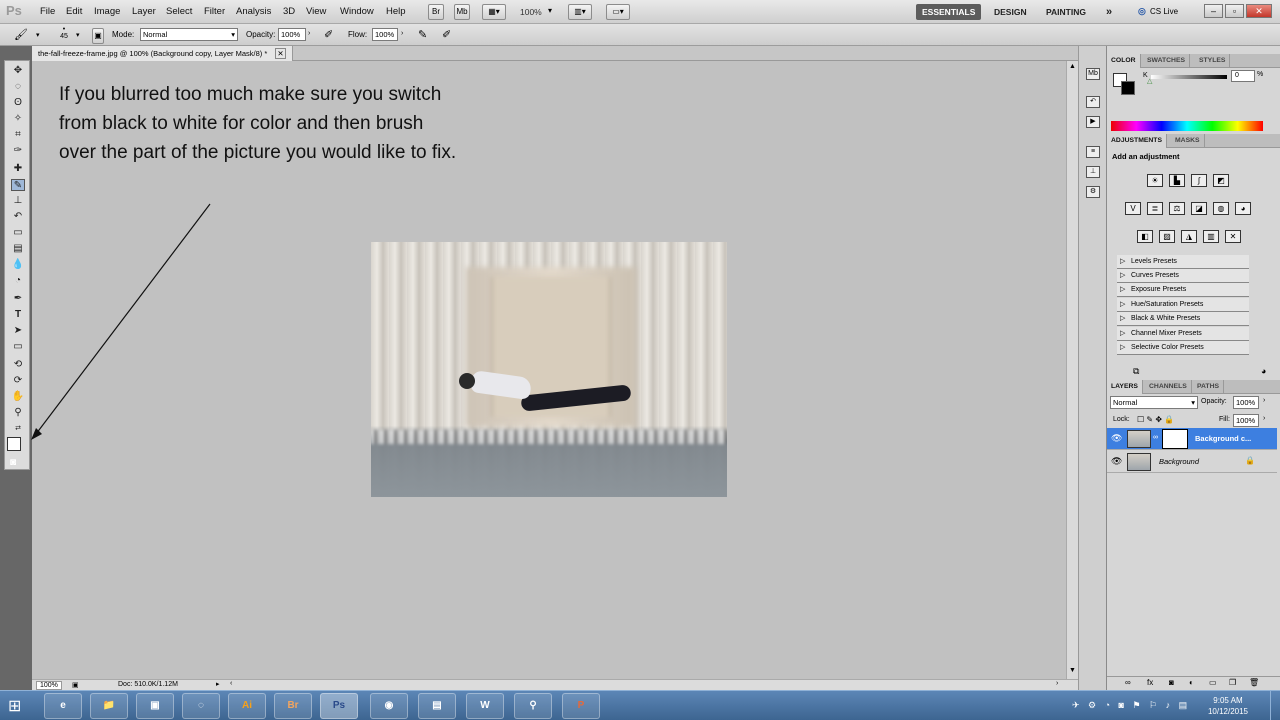 The width and height of the screenshot is (1280, 720). What do you see at coordinates (201, 706) in the screenshot?
I see `taskbar-app: ◌` at bounding box center [201, 706].